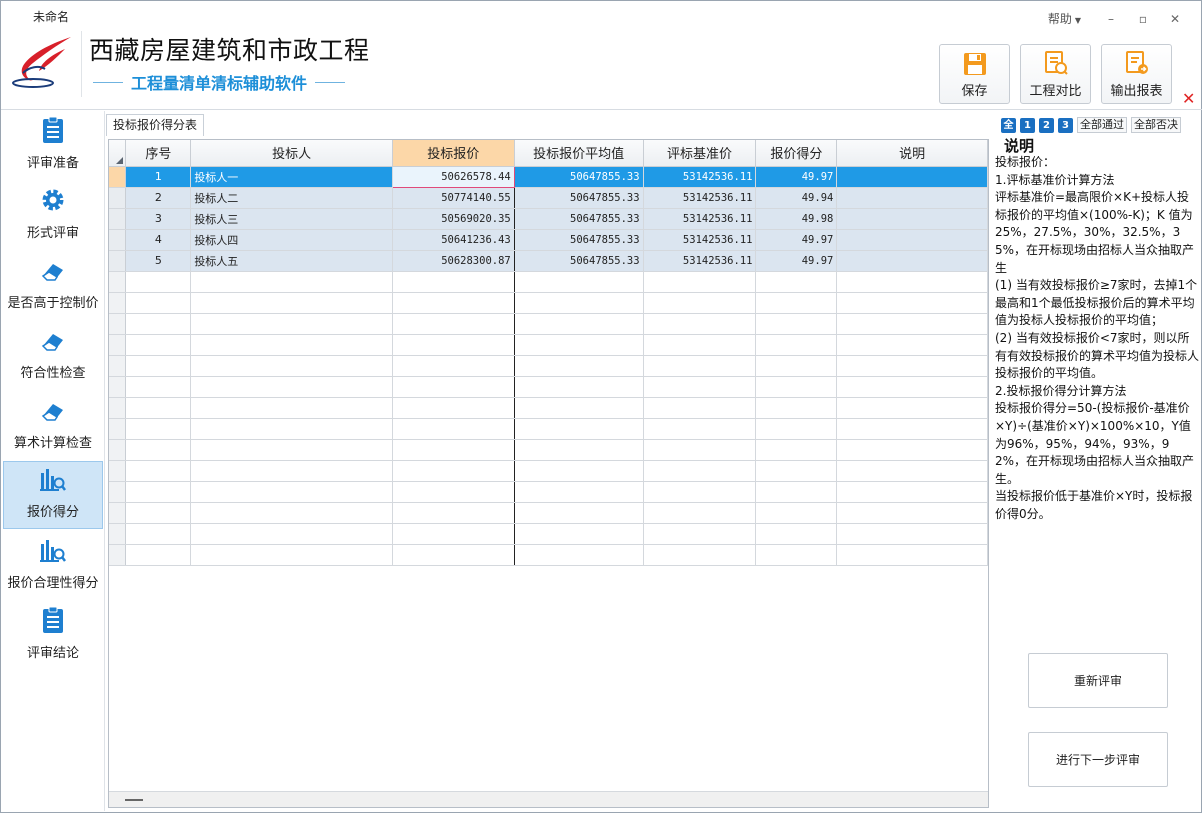  Describe the element at coordinates (579, 153) in the screenshot. I see `column-header: 投标报价平均值` at that location.